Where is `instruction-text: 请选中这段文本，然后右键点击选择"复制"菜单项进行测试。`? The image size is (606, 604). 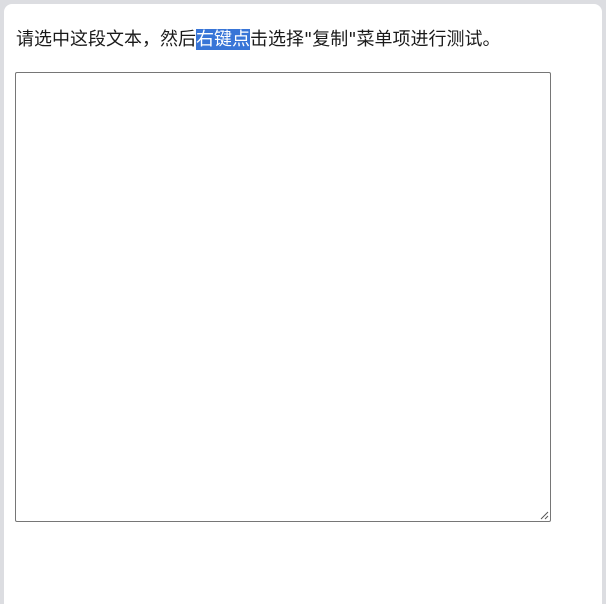 instruction-text: 请选中这段文本，然后右键点击选择"复制"菜单项进行测试。 is located at coordinates (258, 40).